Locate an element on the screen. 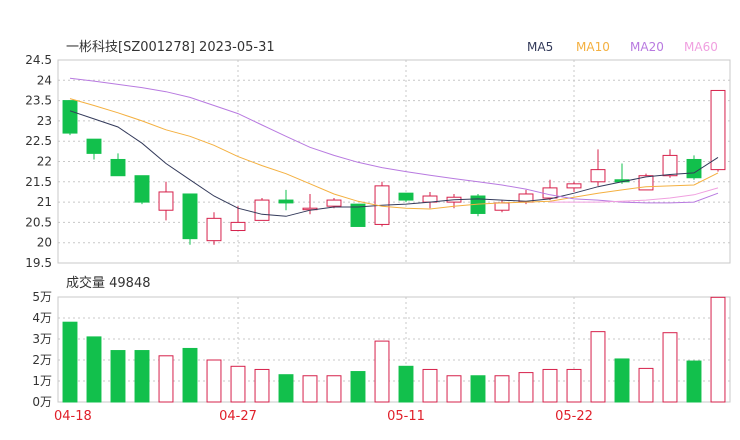 This screenshot has width=740, height=440. chart-title: 一彬科技[SZ001278] 2023-05-31 is located at coordinates (170, 47).